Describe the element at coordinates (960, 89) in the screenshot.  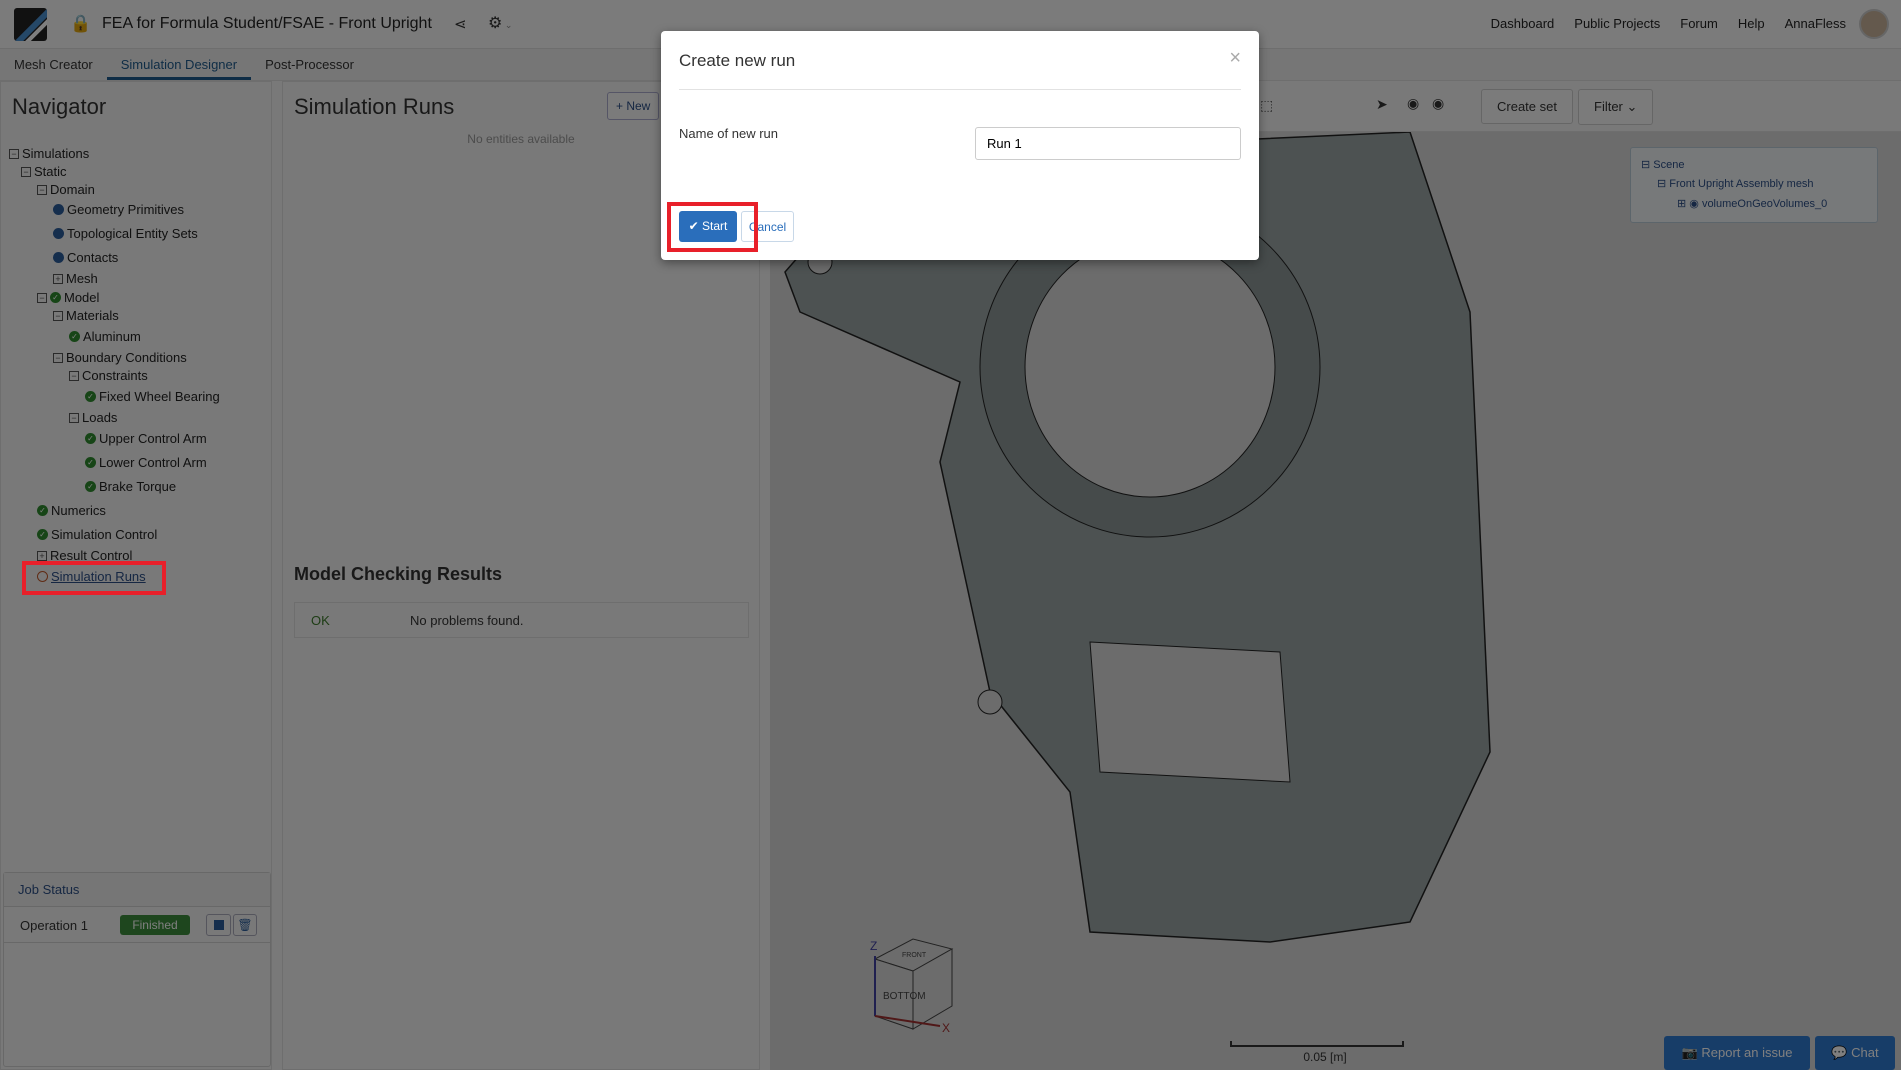
I see `dialog-divider` at that location.